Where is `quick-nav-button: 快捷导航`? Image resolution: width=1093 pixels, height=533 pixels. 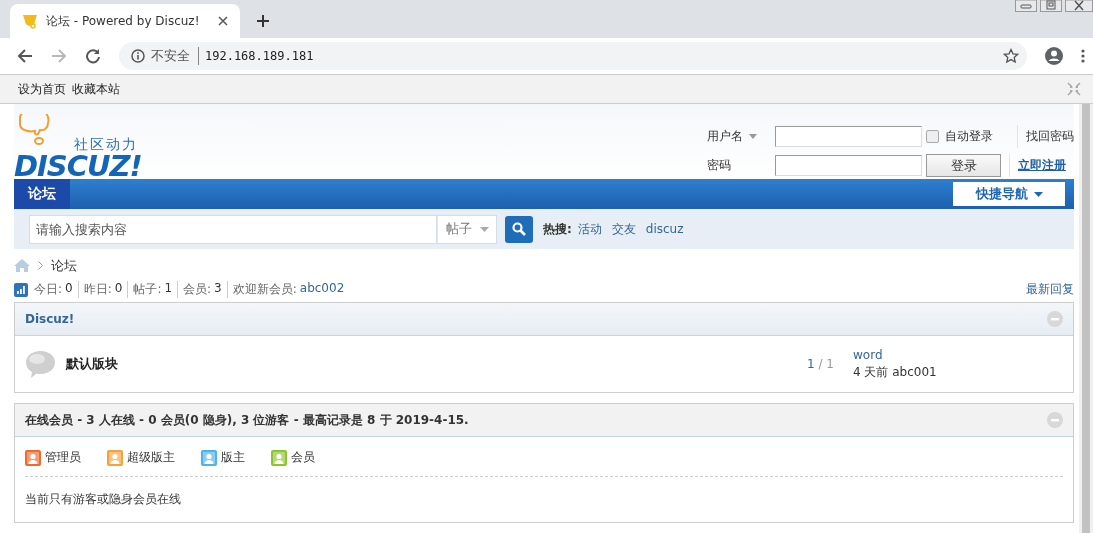
quick-nav-button: 快捷导航 is located at coordinates (1009, 194).